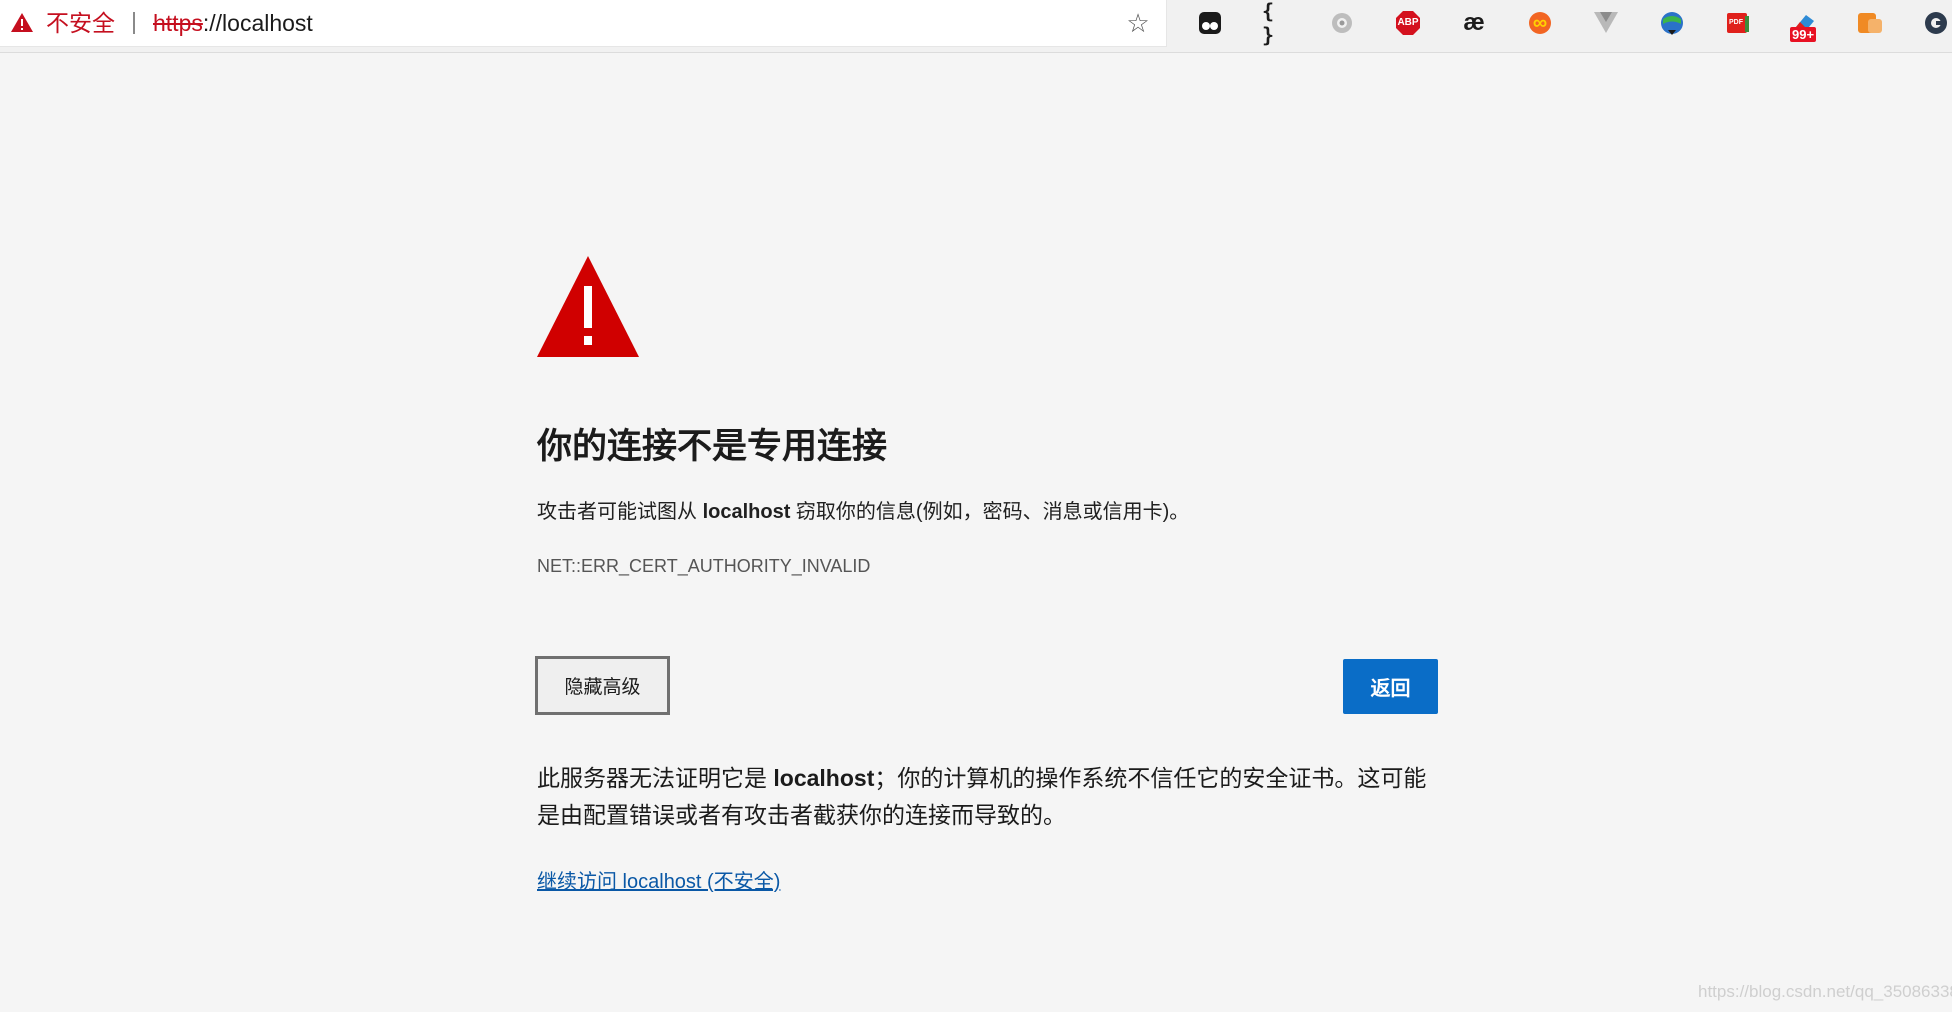 This screenshot has width=1952, height=1012. What do you see at coordinates (620, 512) in the screenshot?
I see `desc-prefix: 攻击者可能试图从` at bounding box center [620, 512].